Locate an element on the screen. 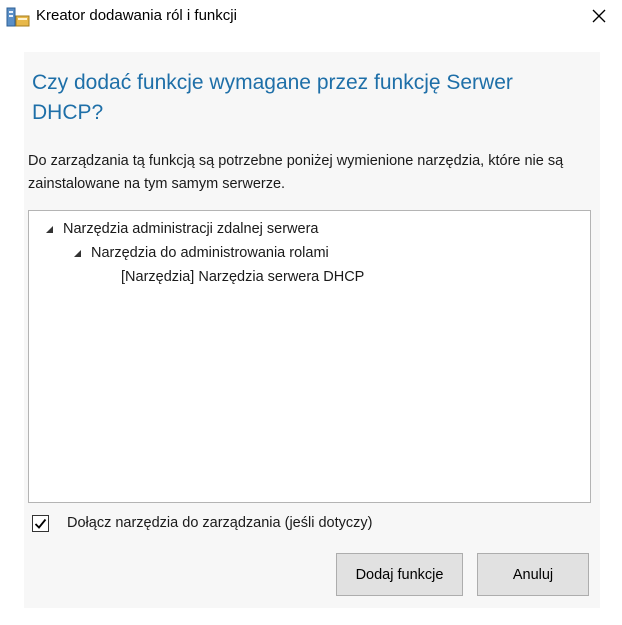 The height and width of the screenshot is (625, 622). tree-item-dhcp-tools: [Narzędzia] Narzędzia serwera DHCP is located at coordinates (242, 277).